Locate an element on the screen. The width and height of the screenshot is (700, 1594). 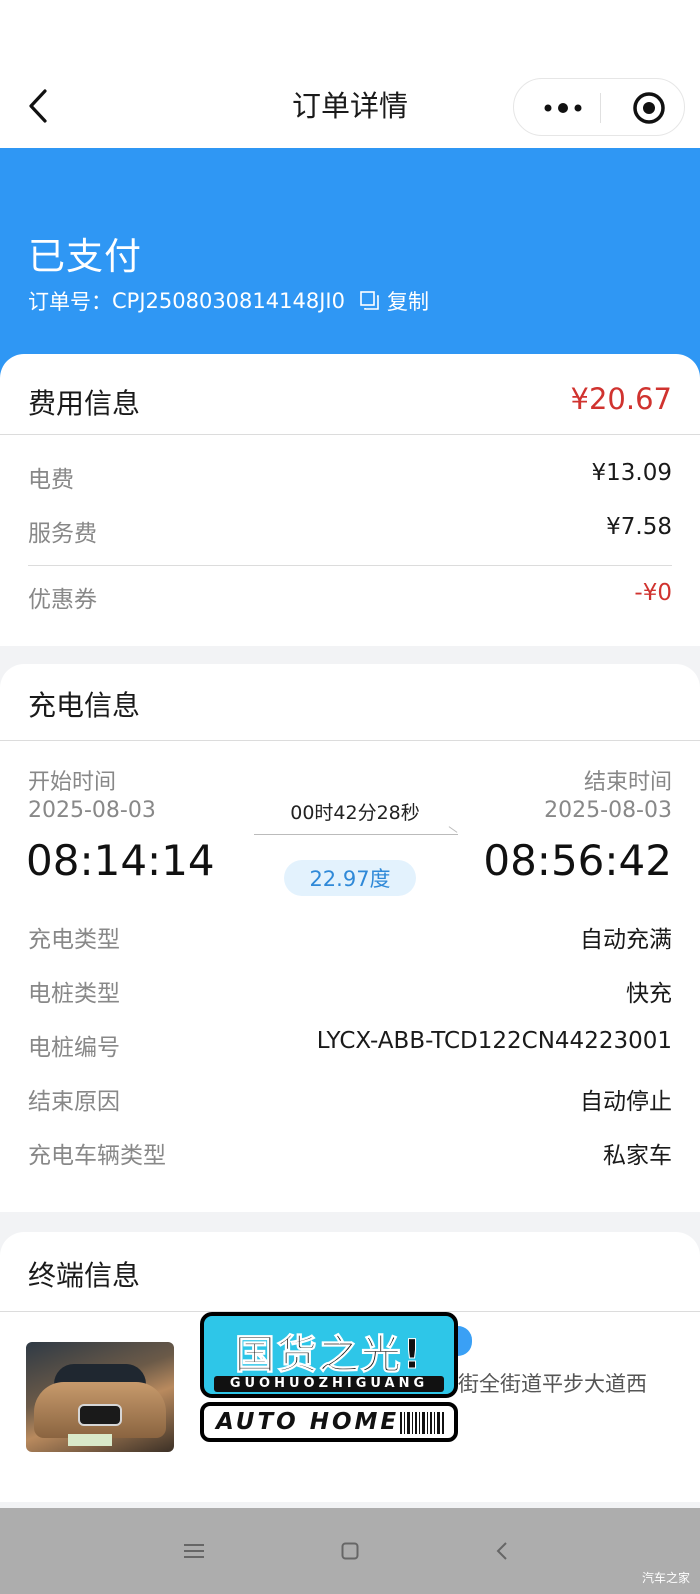
system-nav-bar: 汽车之家 is located at coordinates (350, 1551).